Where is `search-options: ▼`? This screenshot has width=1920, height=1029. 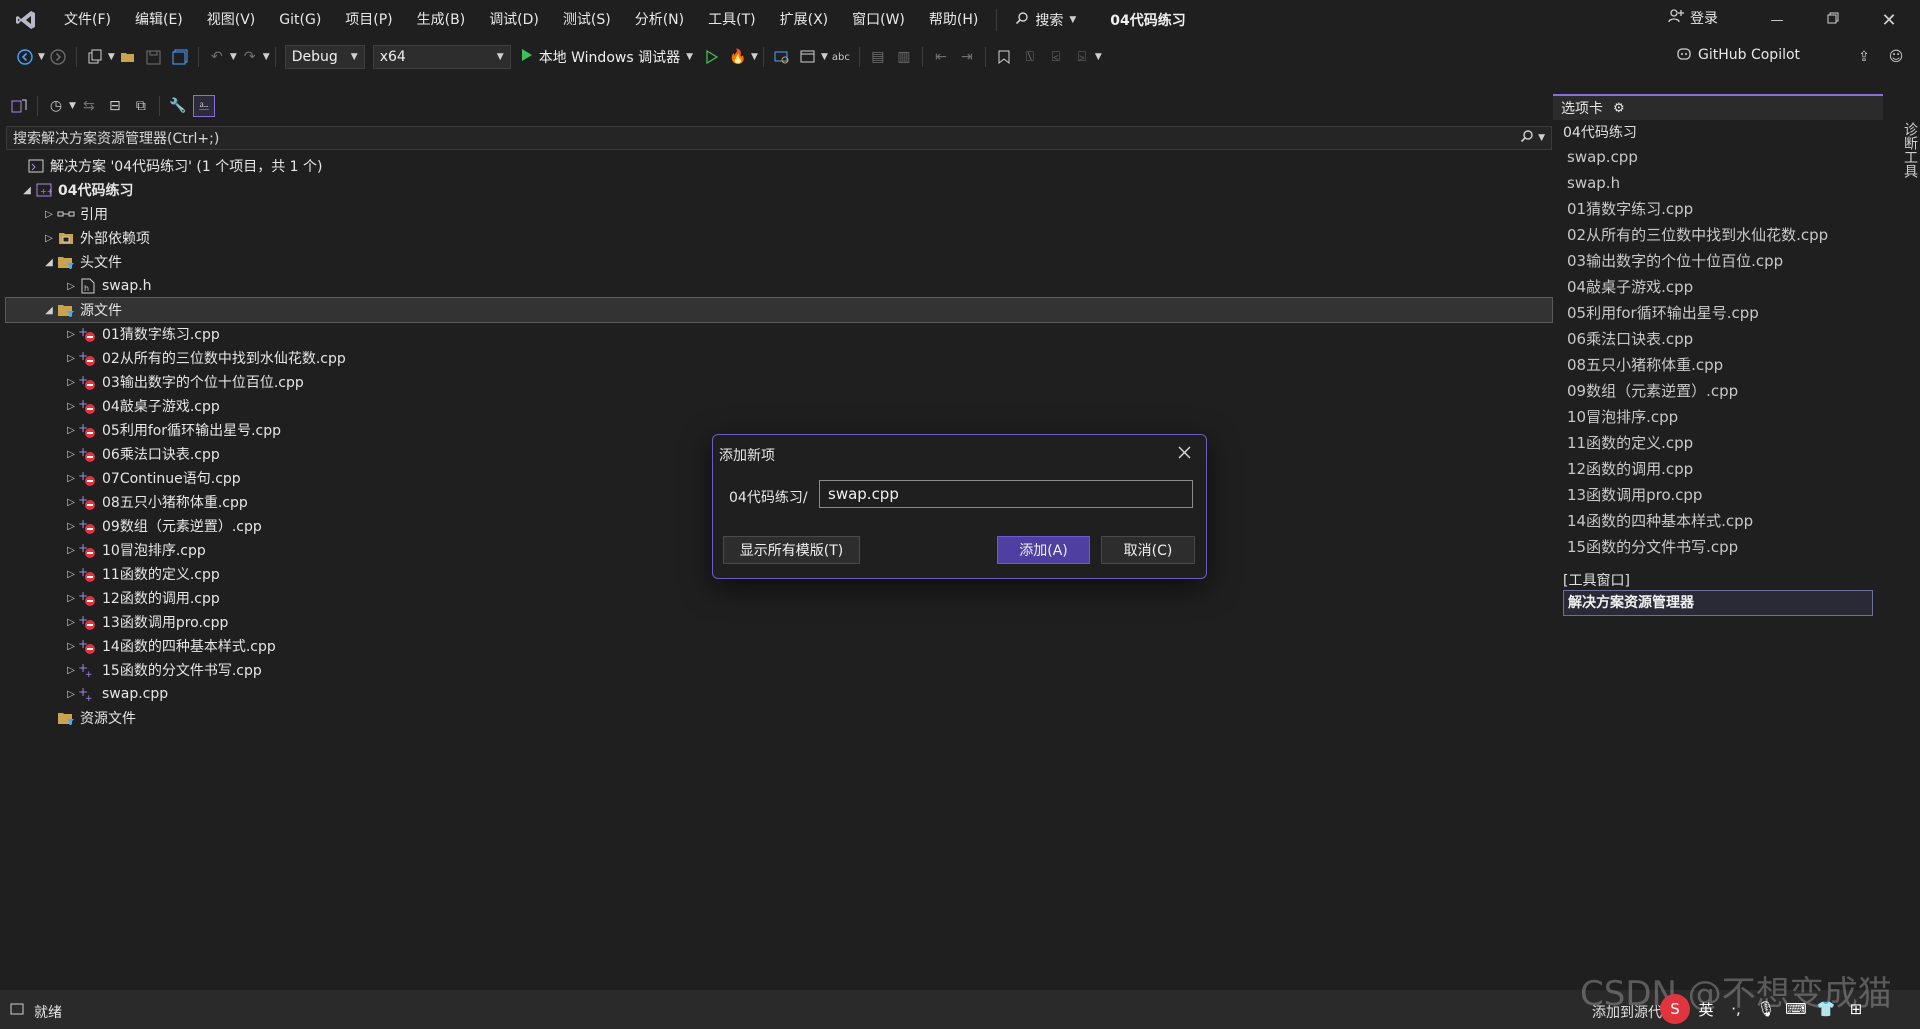
search-options: ▼ is located at coordinates (1532, 138).